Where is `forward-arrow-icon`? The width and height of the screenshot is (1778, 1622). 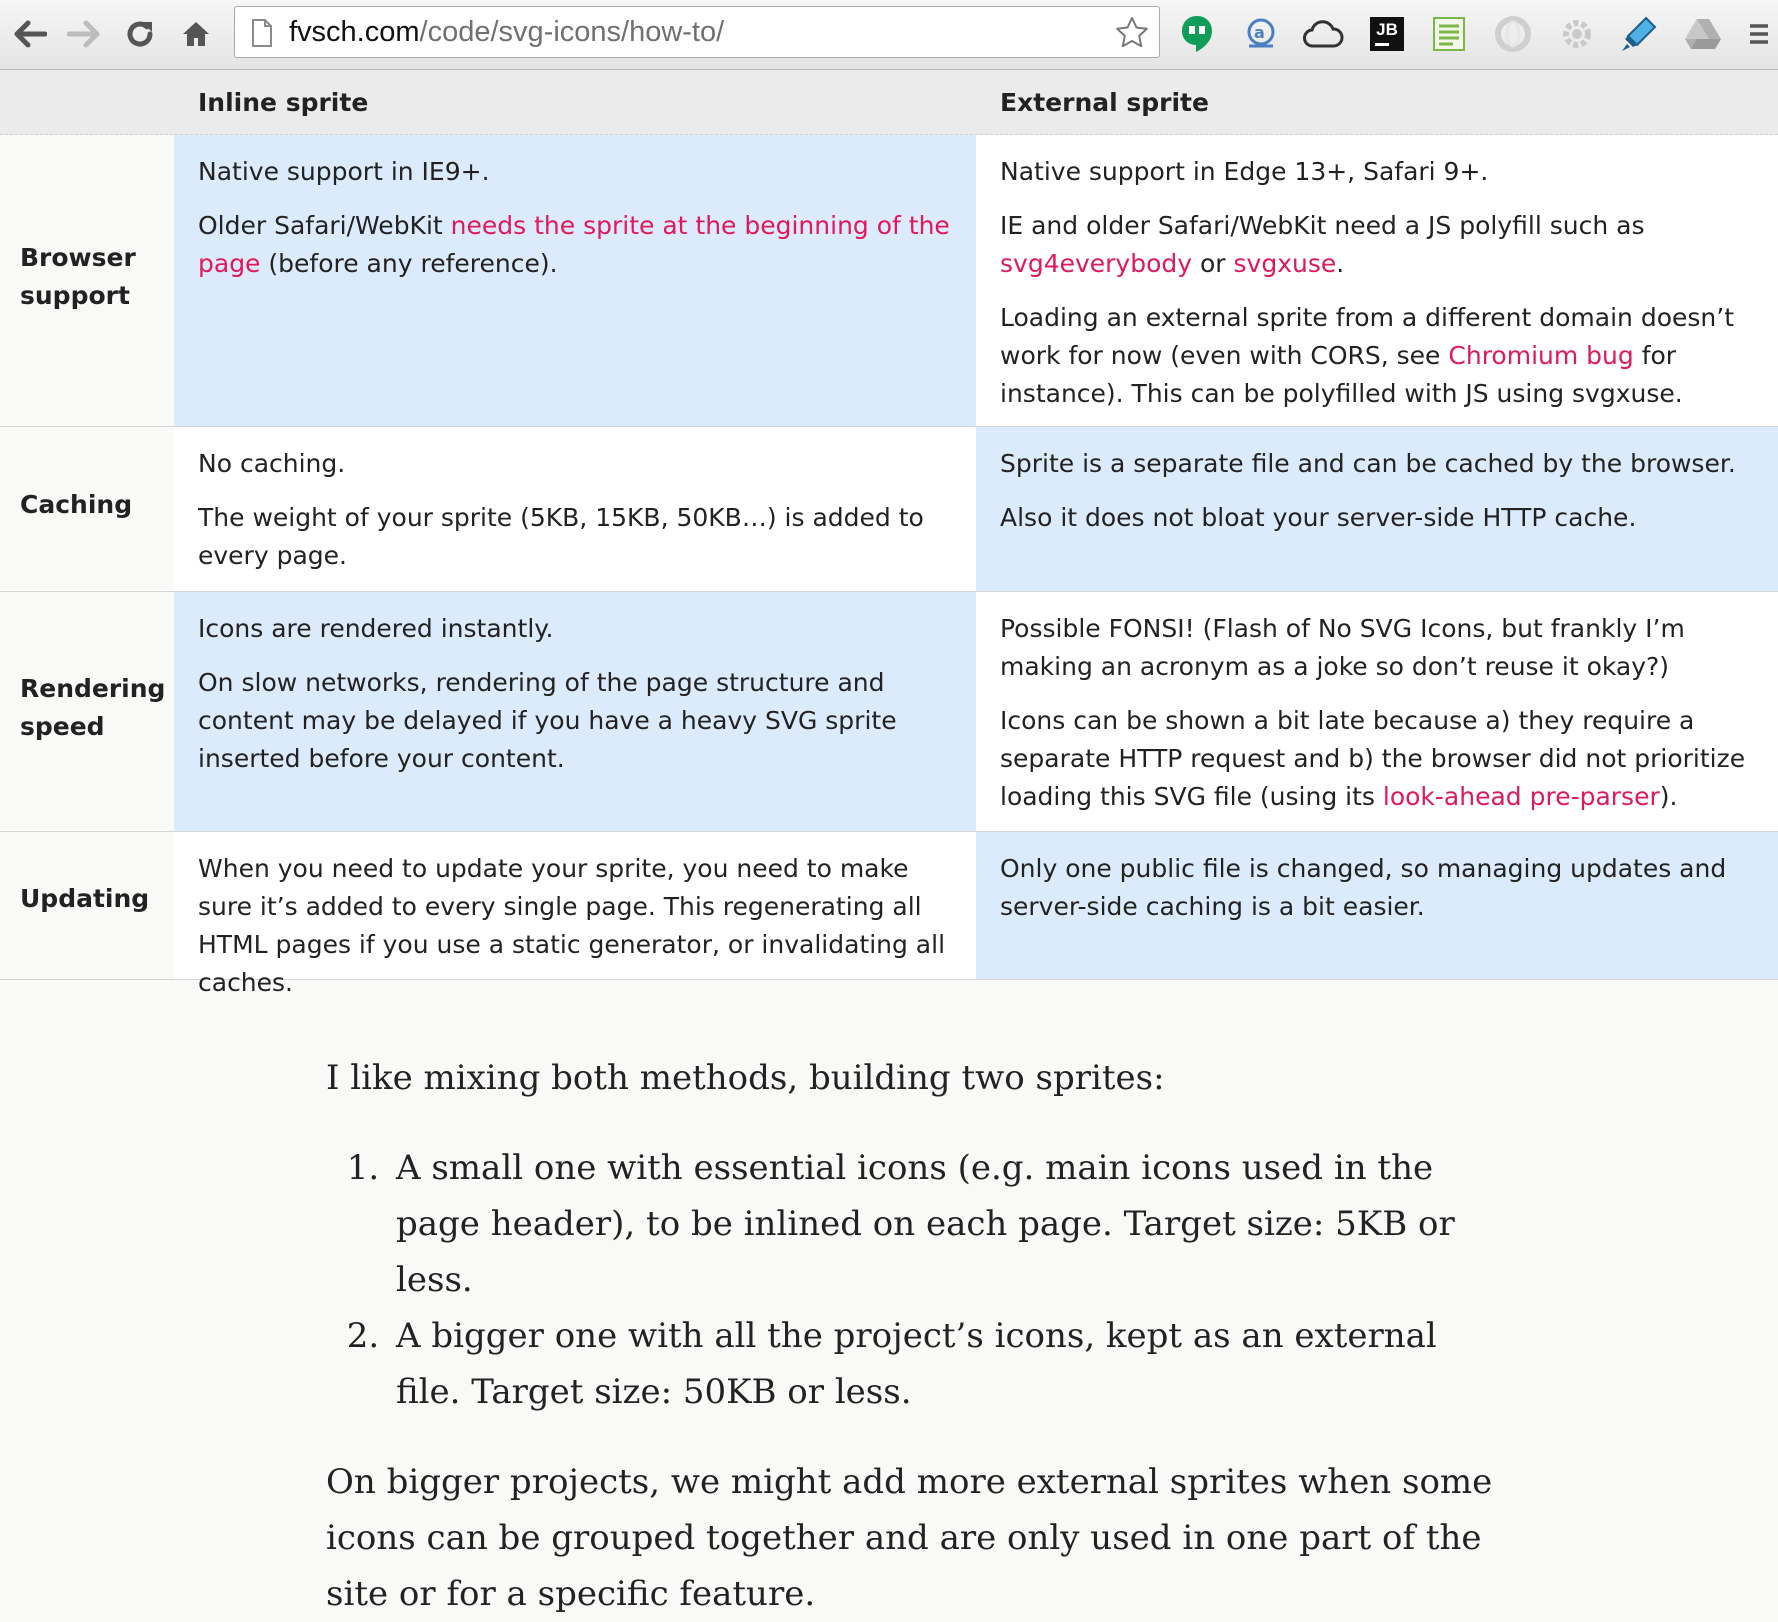 forward-arrow-icon is located at coordinates (83, 34).